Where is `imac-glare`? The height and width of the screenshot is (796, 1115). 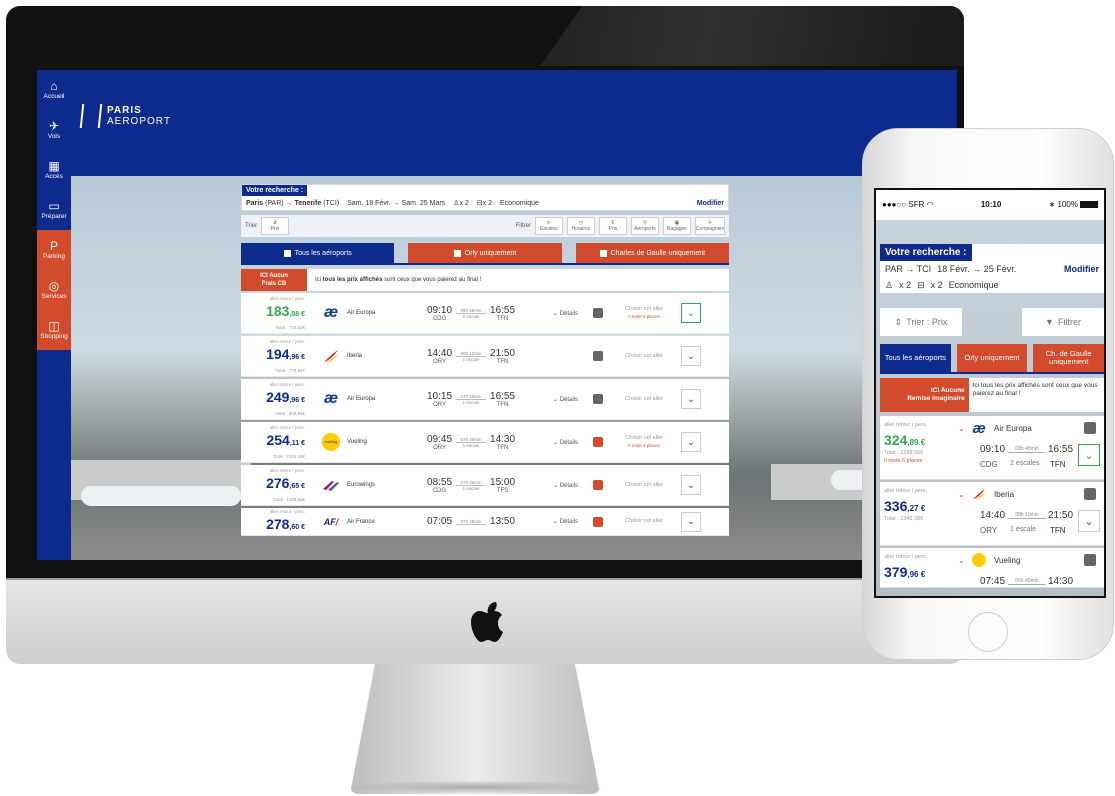
imac-glare is located at coordinates (752, 36).